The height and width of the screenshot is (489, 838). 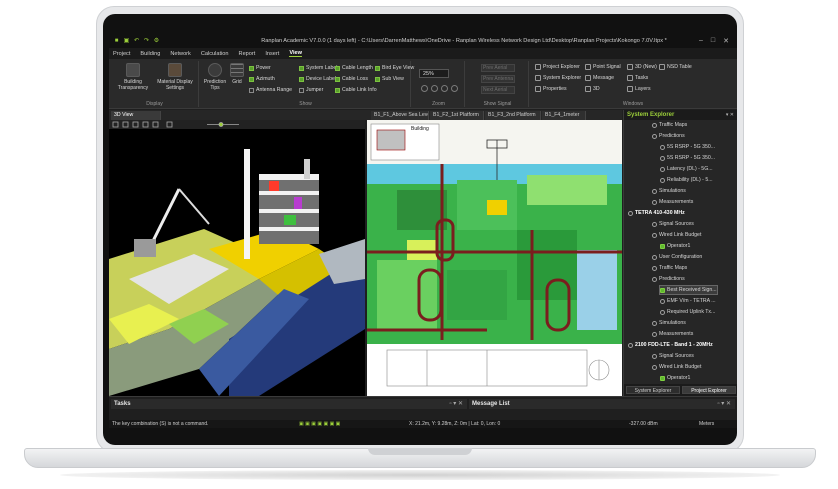 What do you see at coordinates (247, 54) in the screenshot?
I see `tab-report: Report` at bounding box center [247, 54].